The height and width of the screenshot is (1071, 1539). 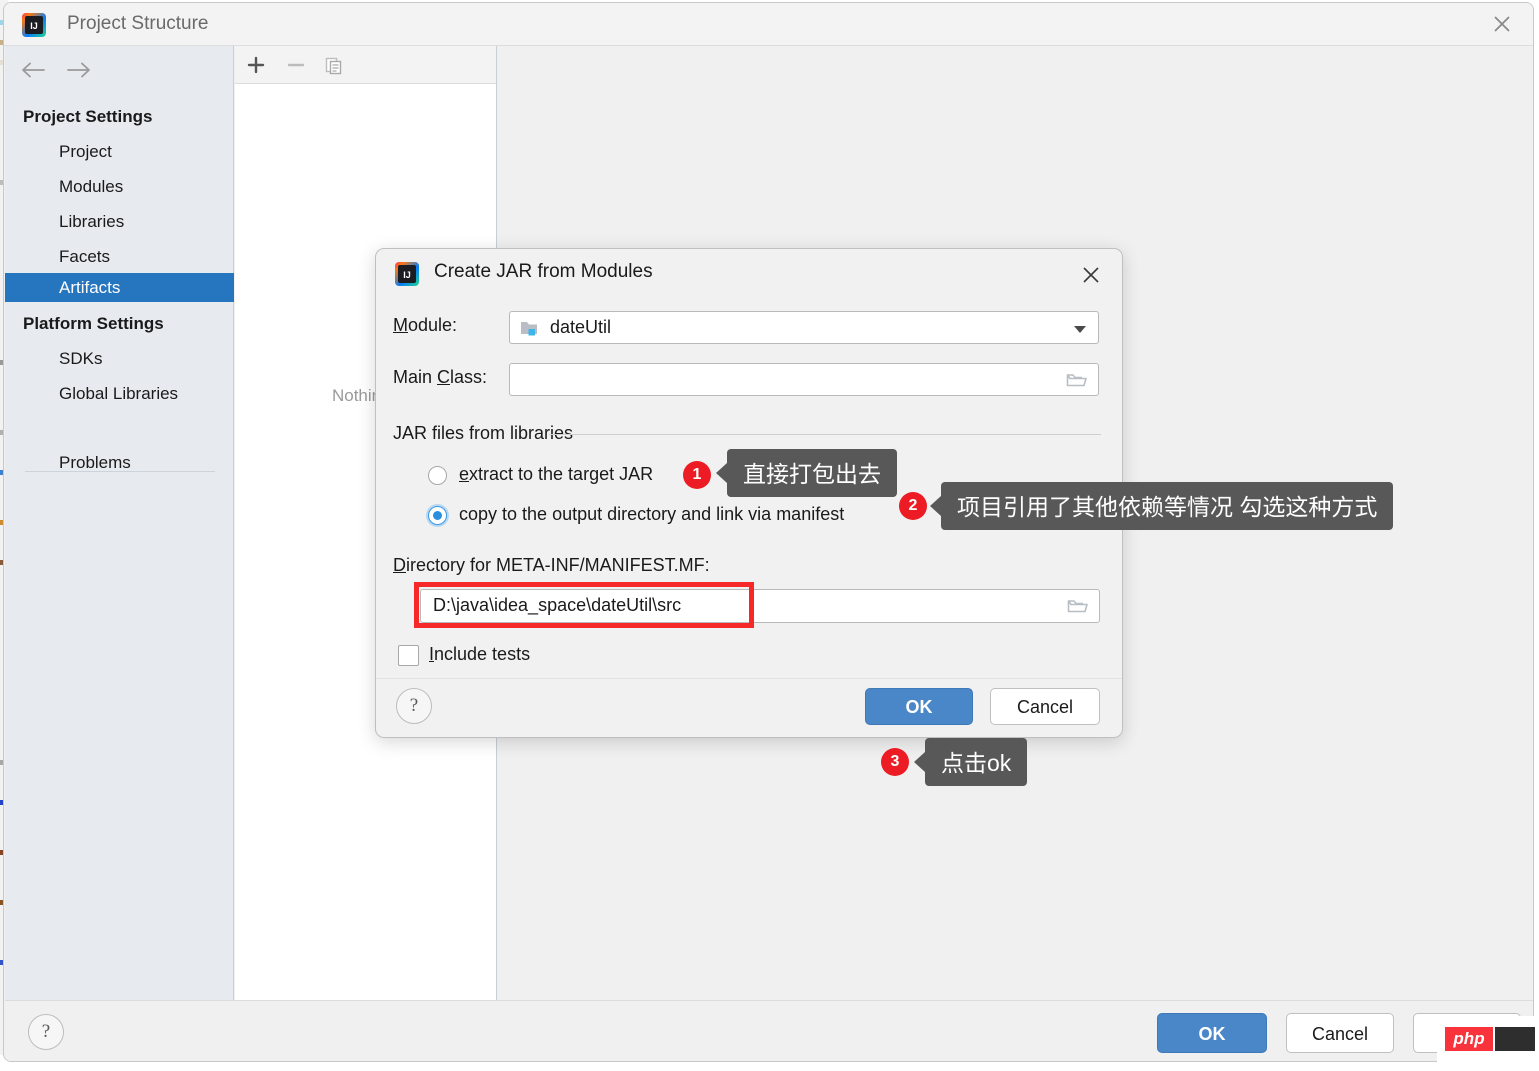 What do you see at coordinates (119, 221) in the screenshot?
I see `sidebar-item-libraries: Libraries` at bounding box center [119, 221].